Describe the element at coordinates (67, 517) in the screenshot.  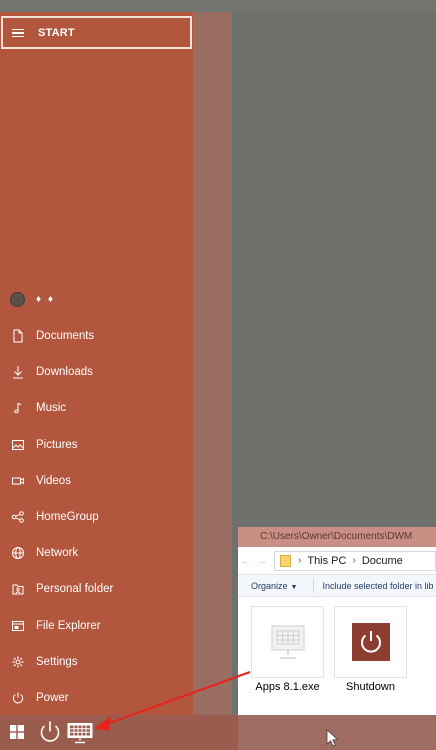
I see `menu-item-label: HomeGroup` at that location.